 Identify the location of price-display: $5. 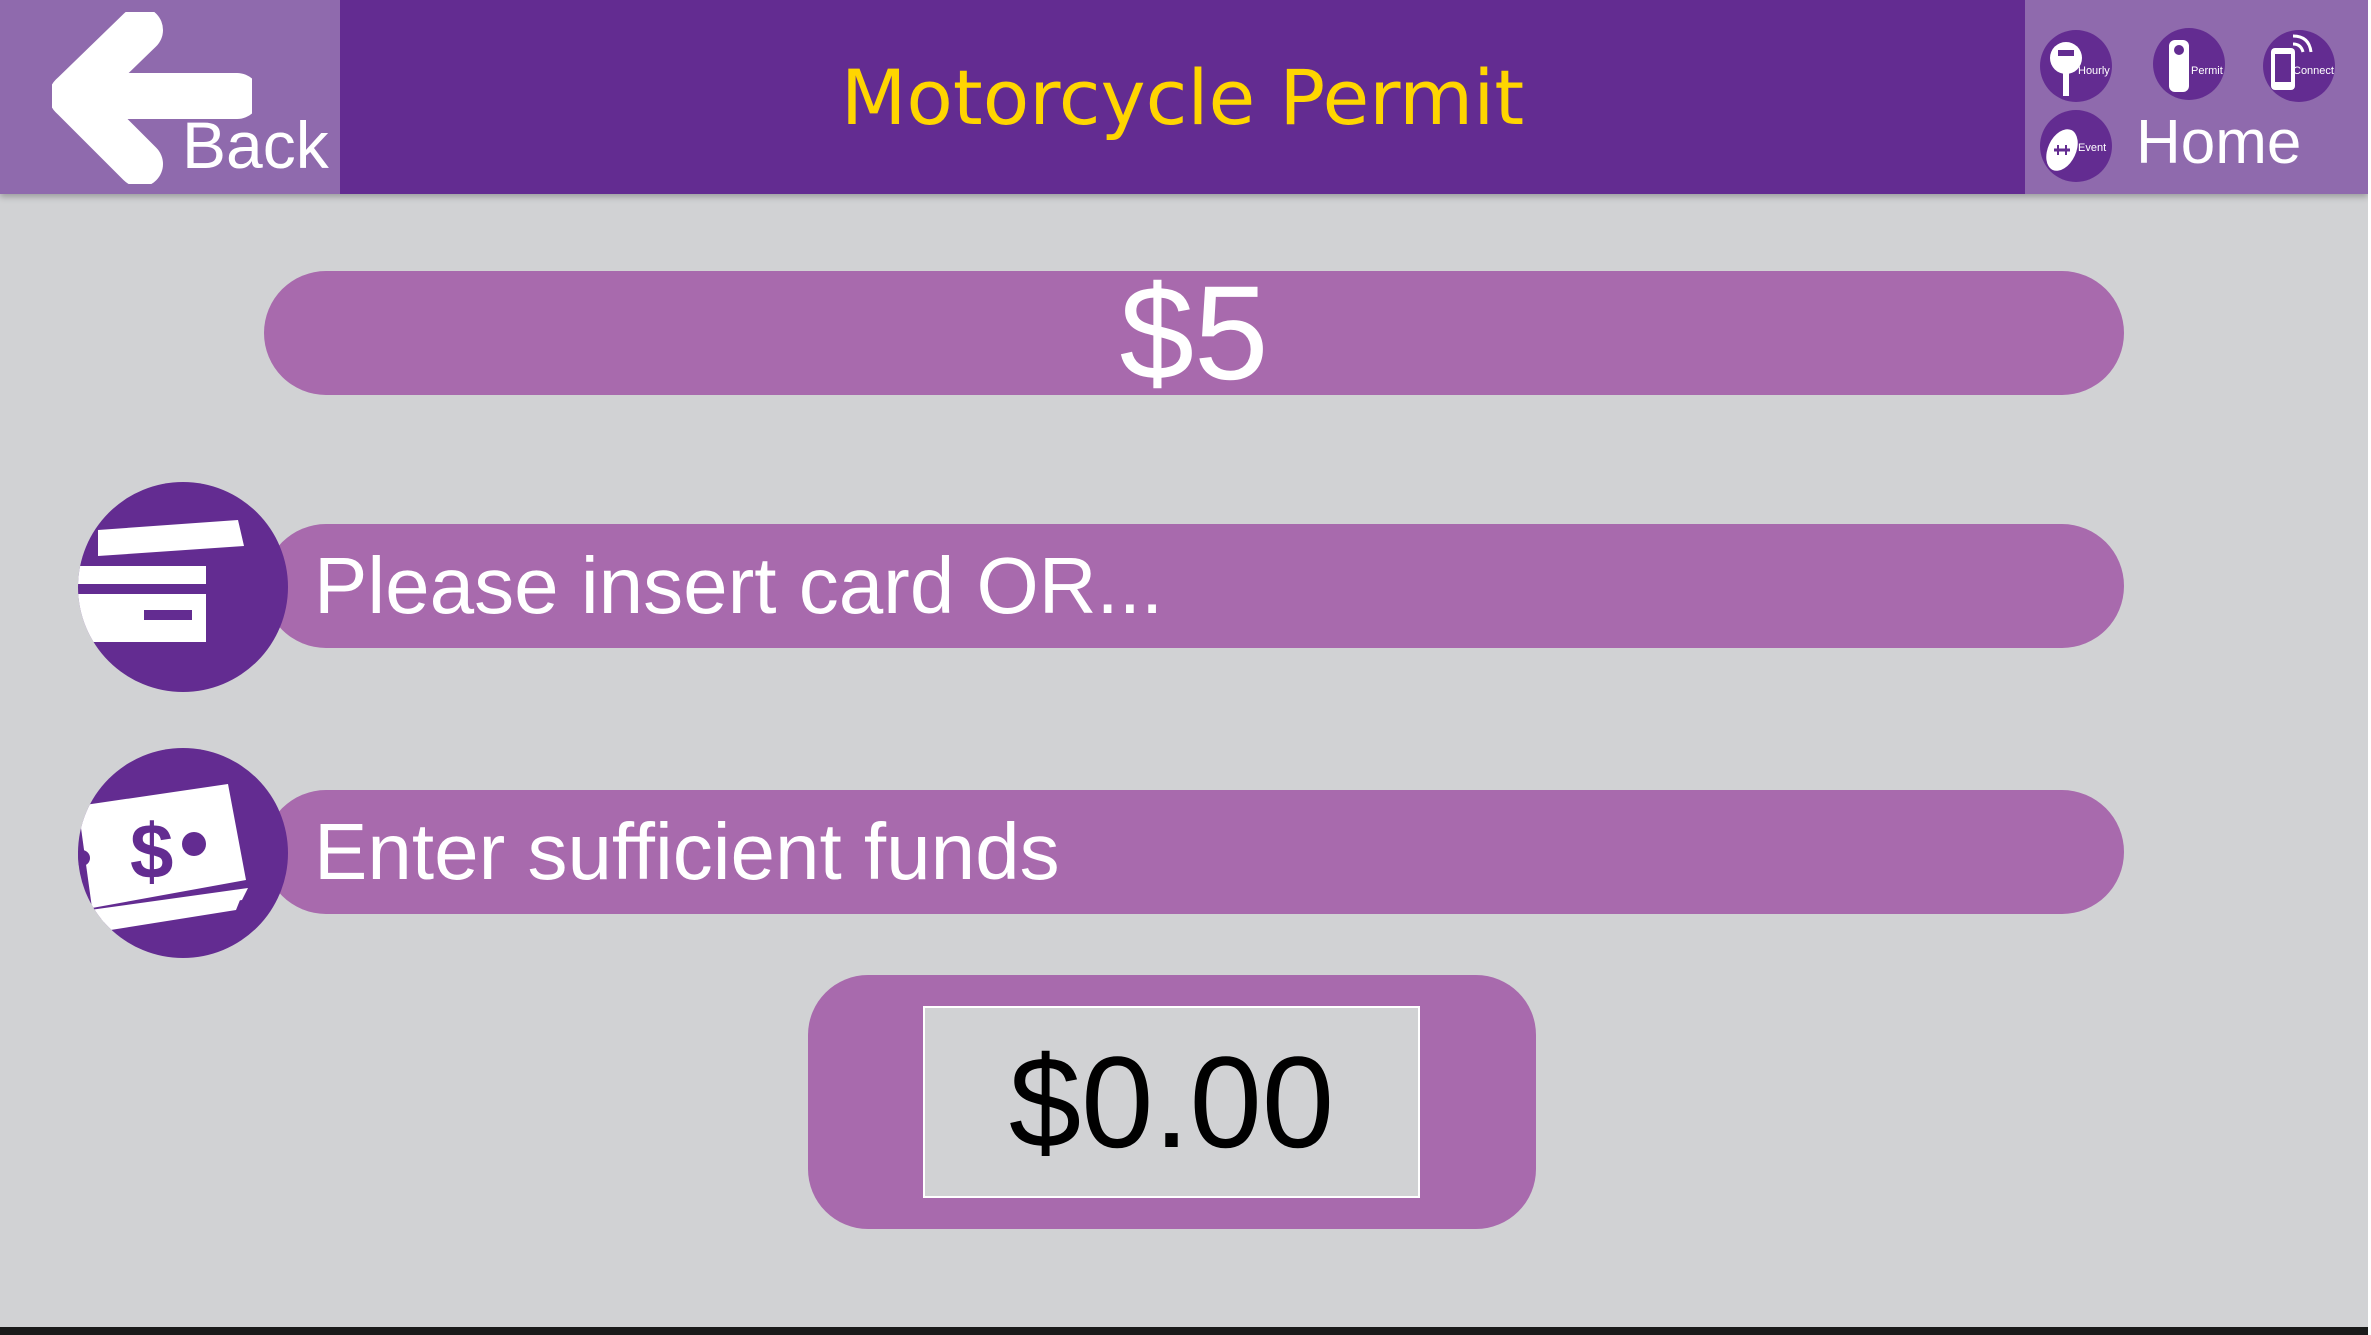
(1194, 333).